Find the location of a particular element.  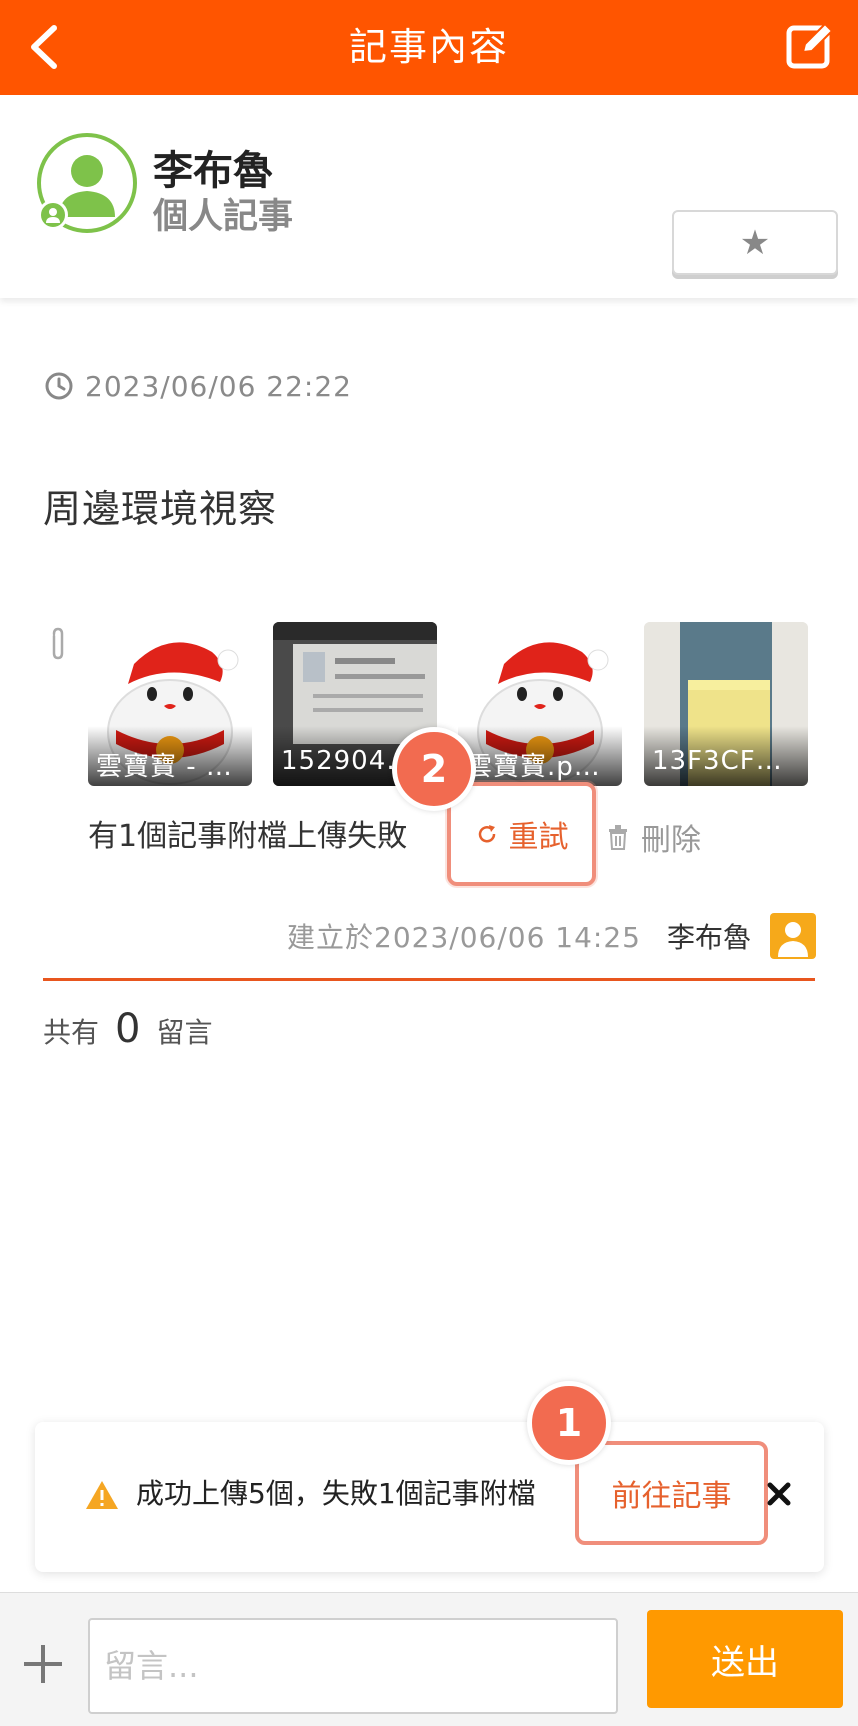

user-icon is located at coordinates (793, 939).